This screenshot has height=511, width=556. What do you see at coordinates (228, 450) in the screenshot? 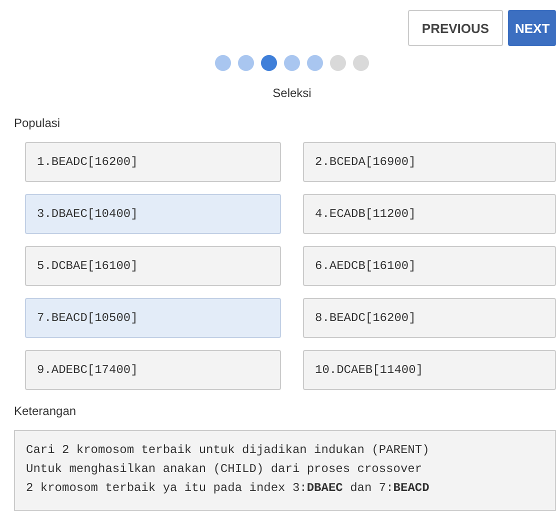
I see `description-line: Cari 2 kromosom terbaik untuk dijadikan indukan (PARENT)` at bounding box center [228, 450].